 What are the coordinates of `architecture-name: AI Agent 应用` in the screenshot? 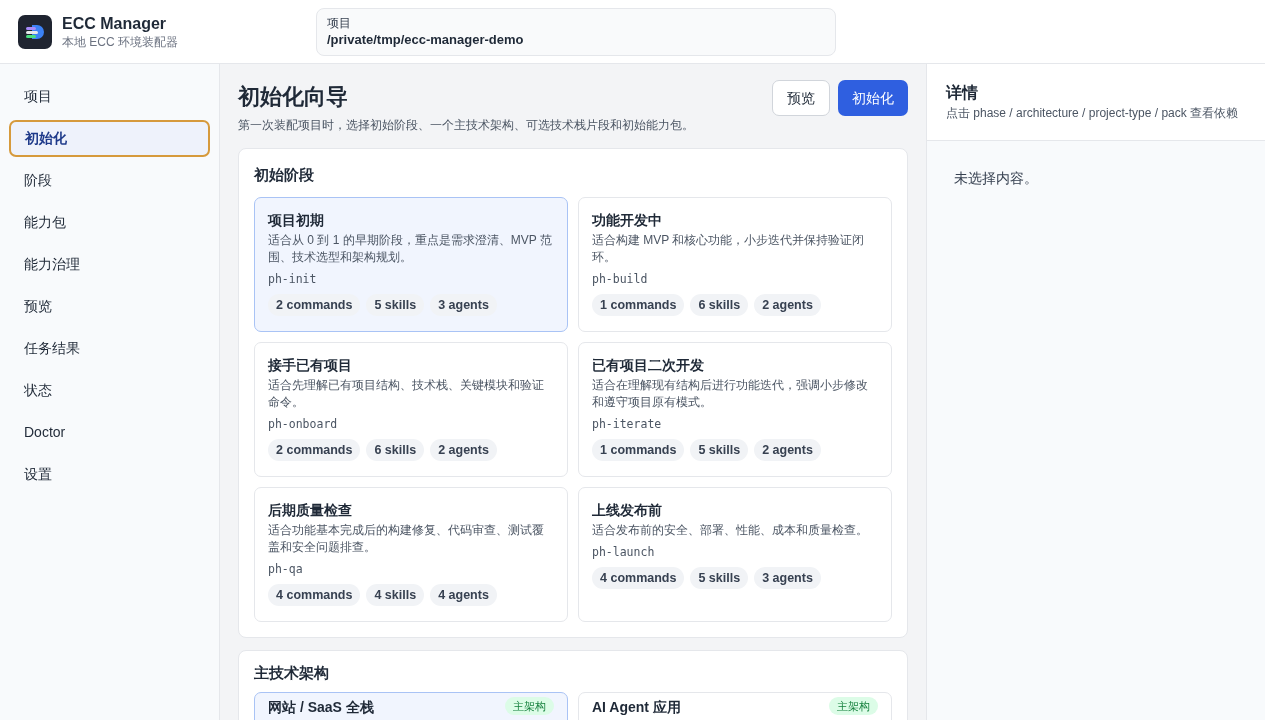 It's located at (636, 707).